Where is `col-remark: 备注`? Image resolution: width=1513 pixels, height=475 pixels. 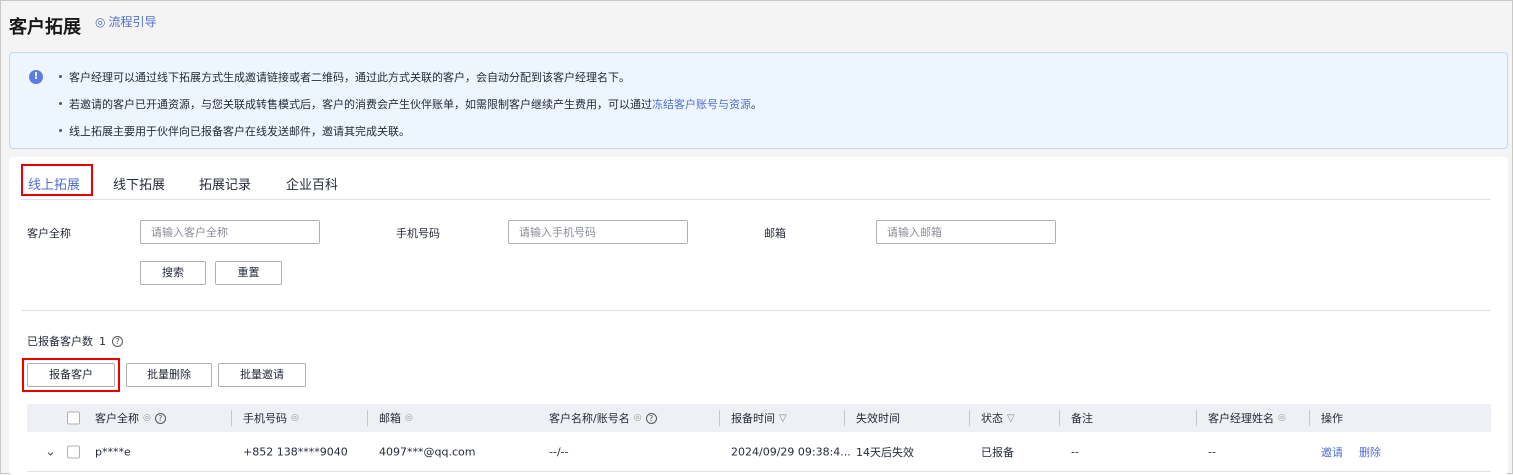 col-remark: 备注 is located at coordinates (1082, 418).